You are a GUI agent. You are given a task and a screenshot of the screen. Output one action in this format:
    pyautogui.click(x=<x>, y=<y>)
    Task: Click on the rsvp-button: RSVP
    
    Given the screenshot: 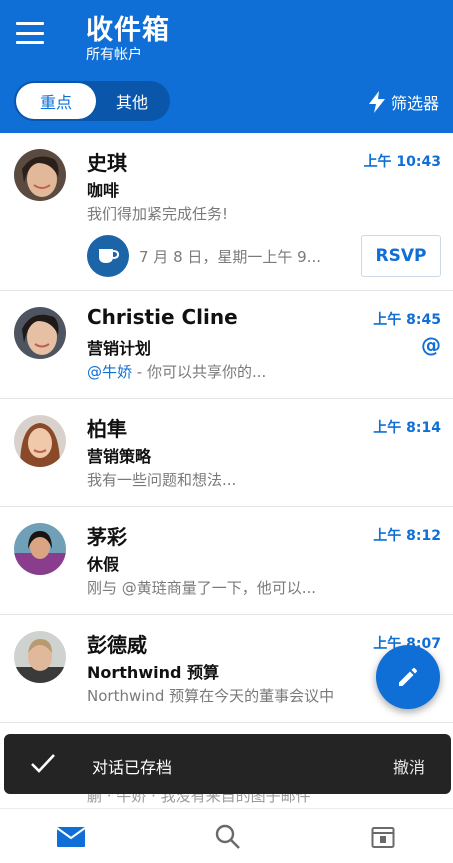 What is the action you would take?
    pyautogui.click(x=401, y=256)
    